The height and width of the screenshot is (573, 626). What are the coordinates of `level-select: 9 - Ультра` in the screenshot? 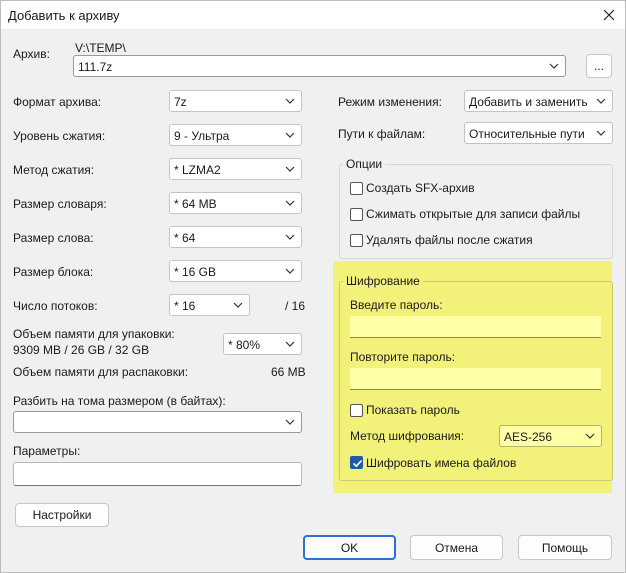 It's located at (235, 135).